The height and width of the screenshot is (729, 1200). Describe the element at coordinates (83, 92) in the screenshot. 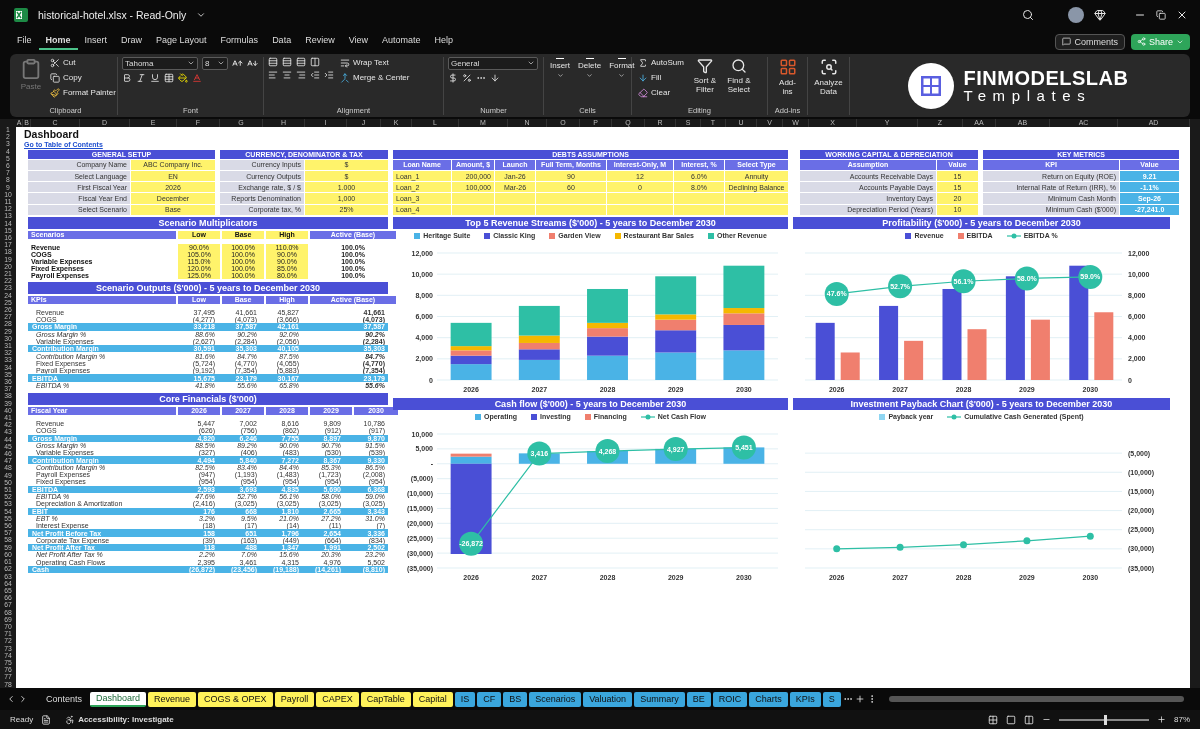

I see `format-painter-button: Format Painter` at that location.